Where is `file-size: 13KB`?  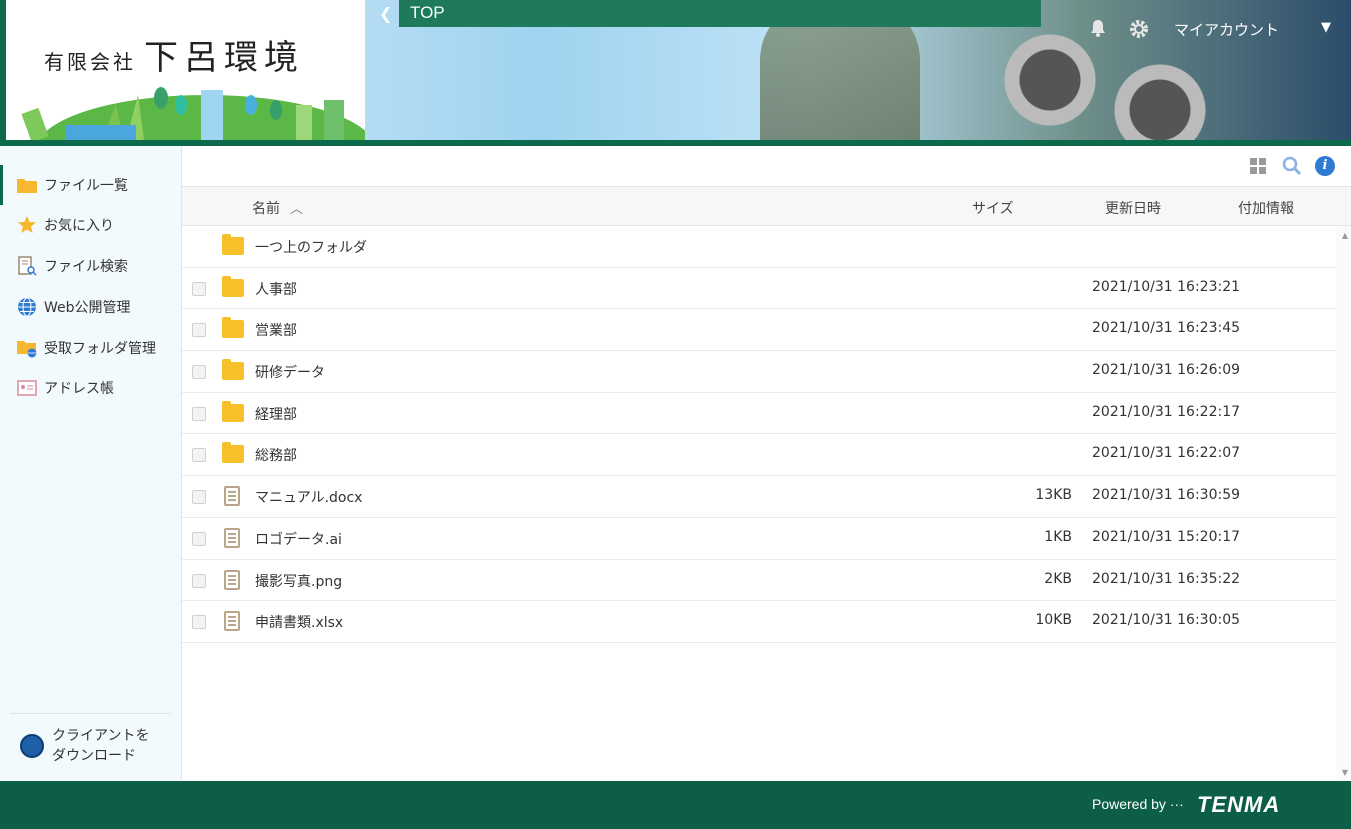
file-size: 13KB is located at coordinates (1053, 495).